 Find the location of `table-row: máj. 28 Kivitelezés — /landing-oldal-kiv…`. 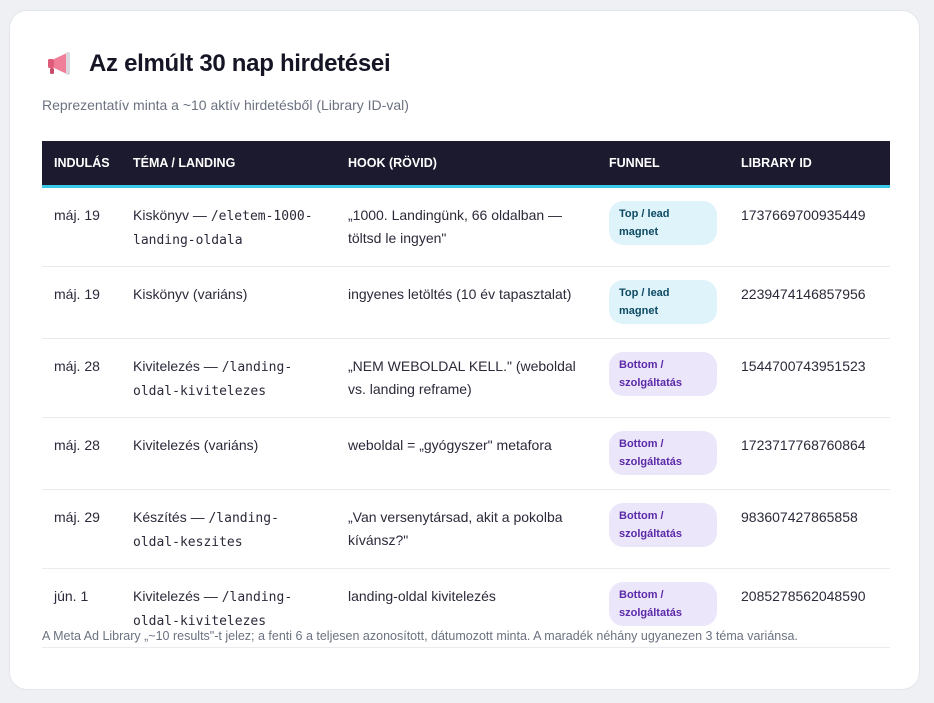

table-row: máj. 28 Kivitelezés — /landing-oldal-kiv… is located at coordinates (466, 378).